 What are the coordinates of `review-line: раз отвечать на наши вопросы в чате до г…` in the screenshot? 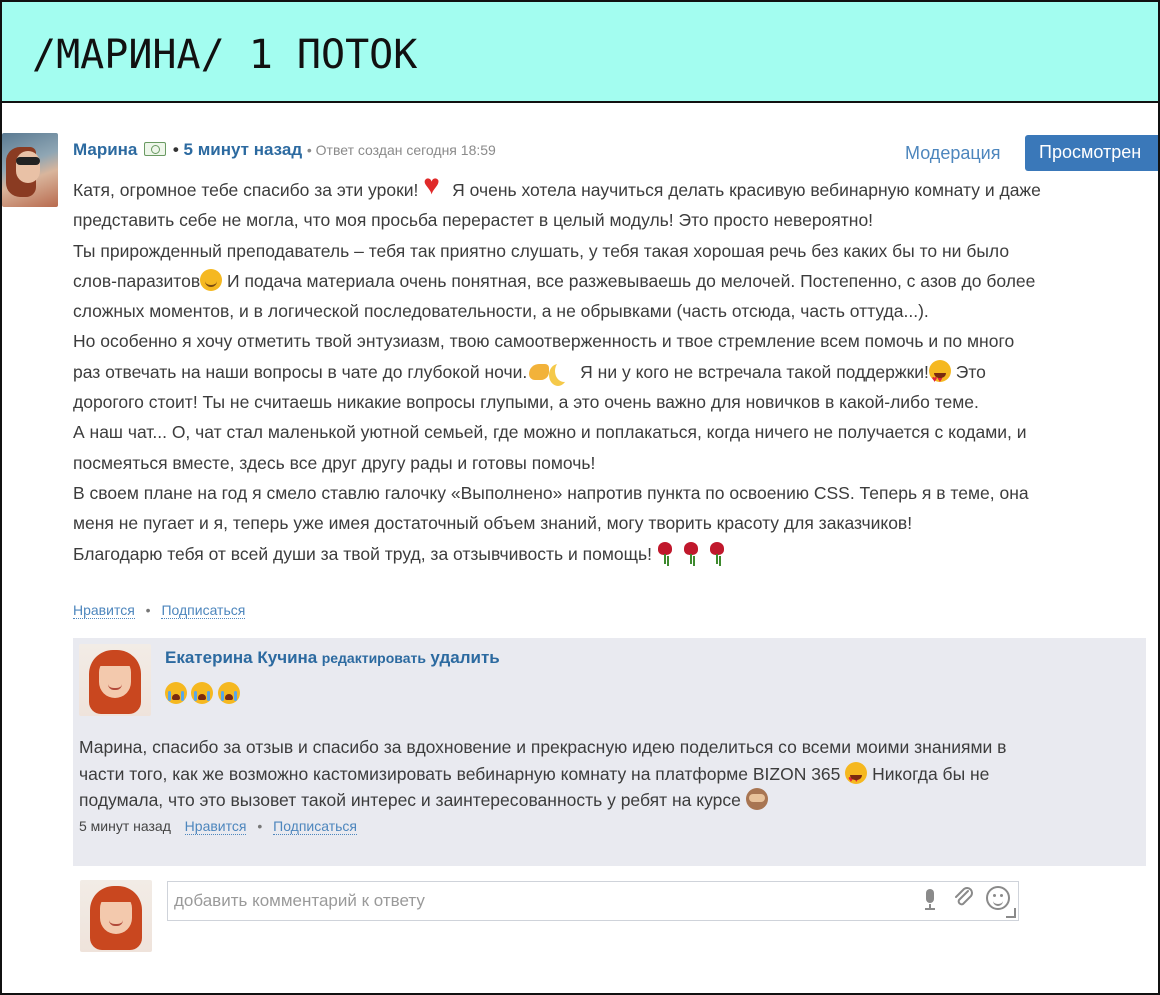 It's located at (300, 371).